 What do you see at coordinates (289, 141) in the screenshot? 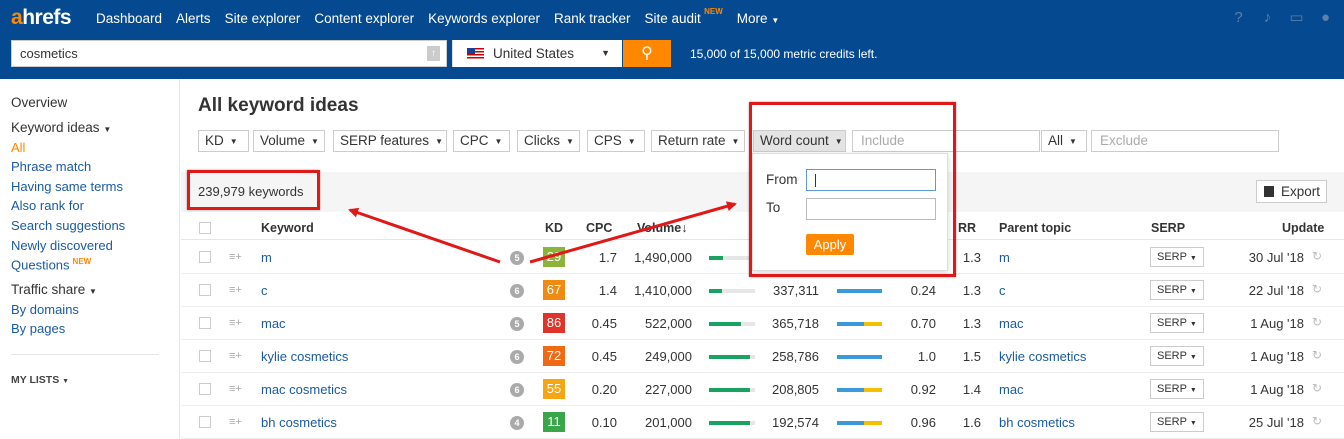
I see `filter-volume: Volume ▼` at bounding box center [289, 141].